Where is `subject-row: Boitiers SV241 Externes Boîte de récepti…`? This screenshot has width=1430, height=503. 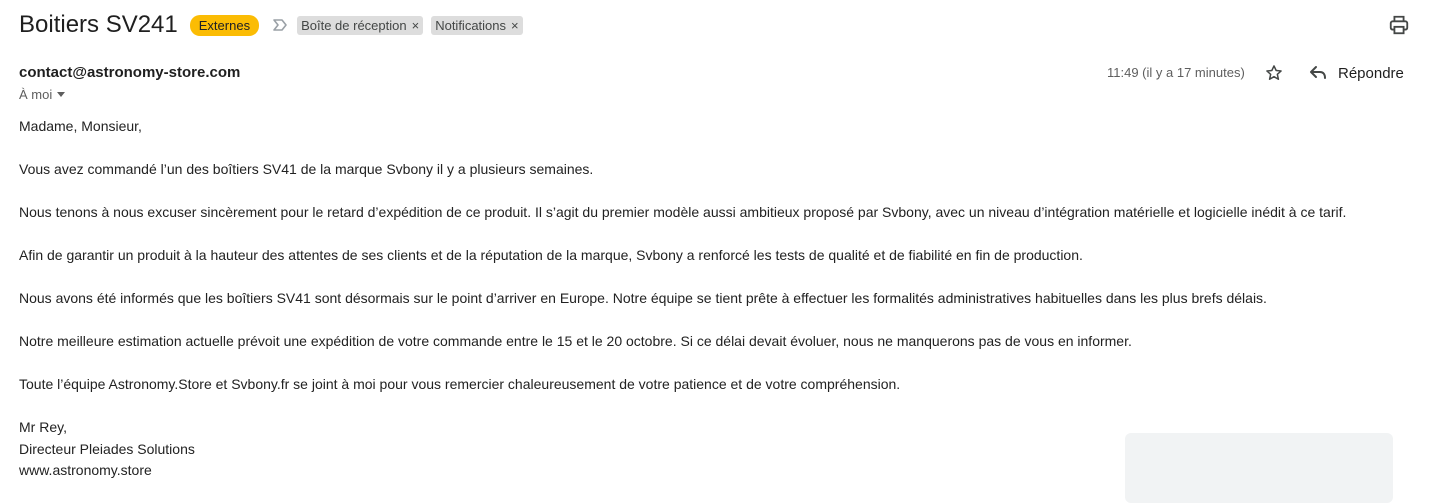 subject-row: Boitiers SV241 Externes Boîte de récepti… is located at coordinates (271, 25).